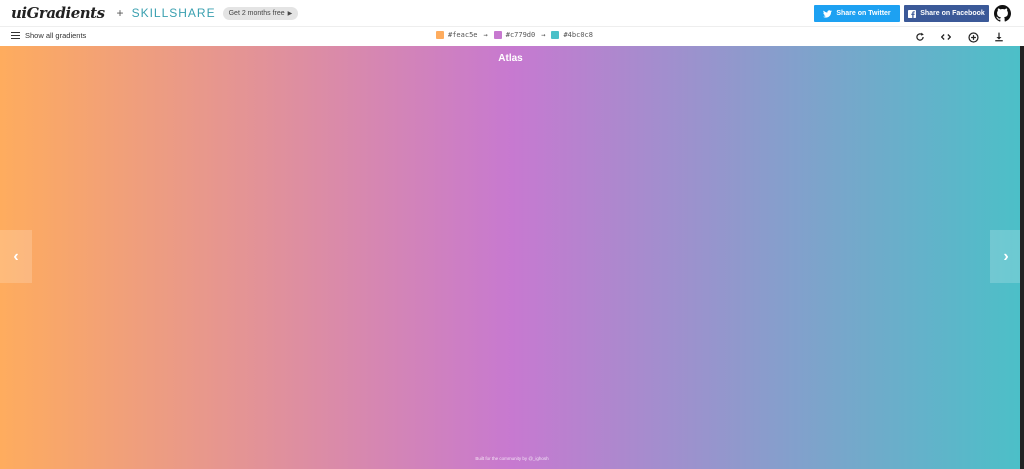  What do you see at coordinates (120, 13) in the screenshot?
I see `plus-sign: +` at bounding box center [120, 13].